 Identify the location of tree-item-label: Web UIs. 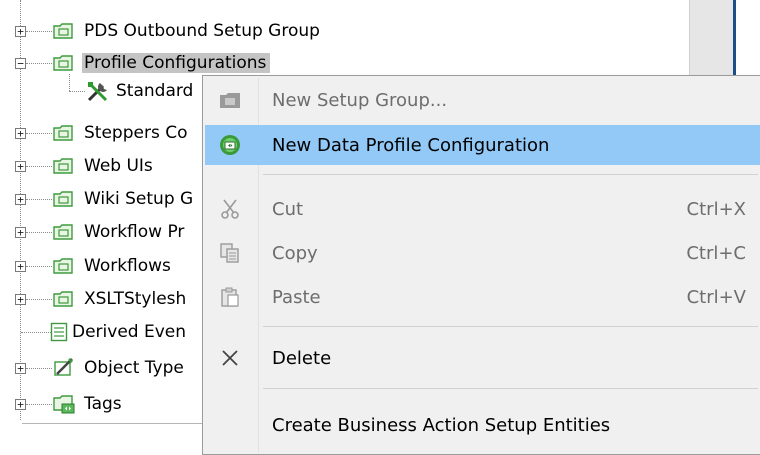
(118, 166).